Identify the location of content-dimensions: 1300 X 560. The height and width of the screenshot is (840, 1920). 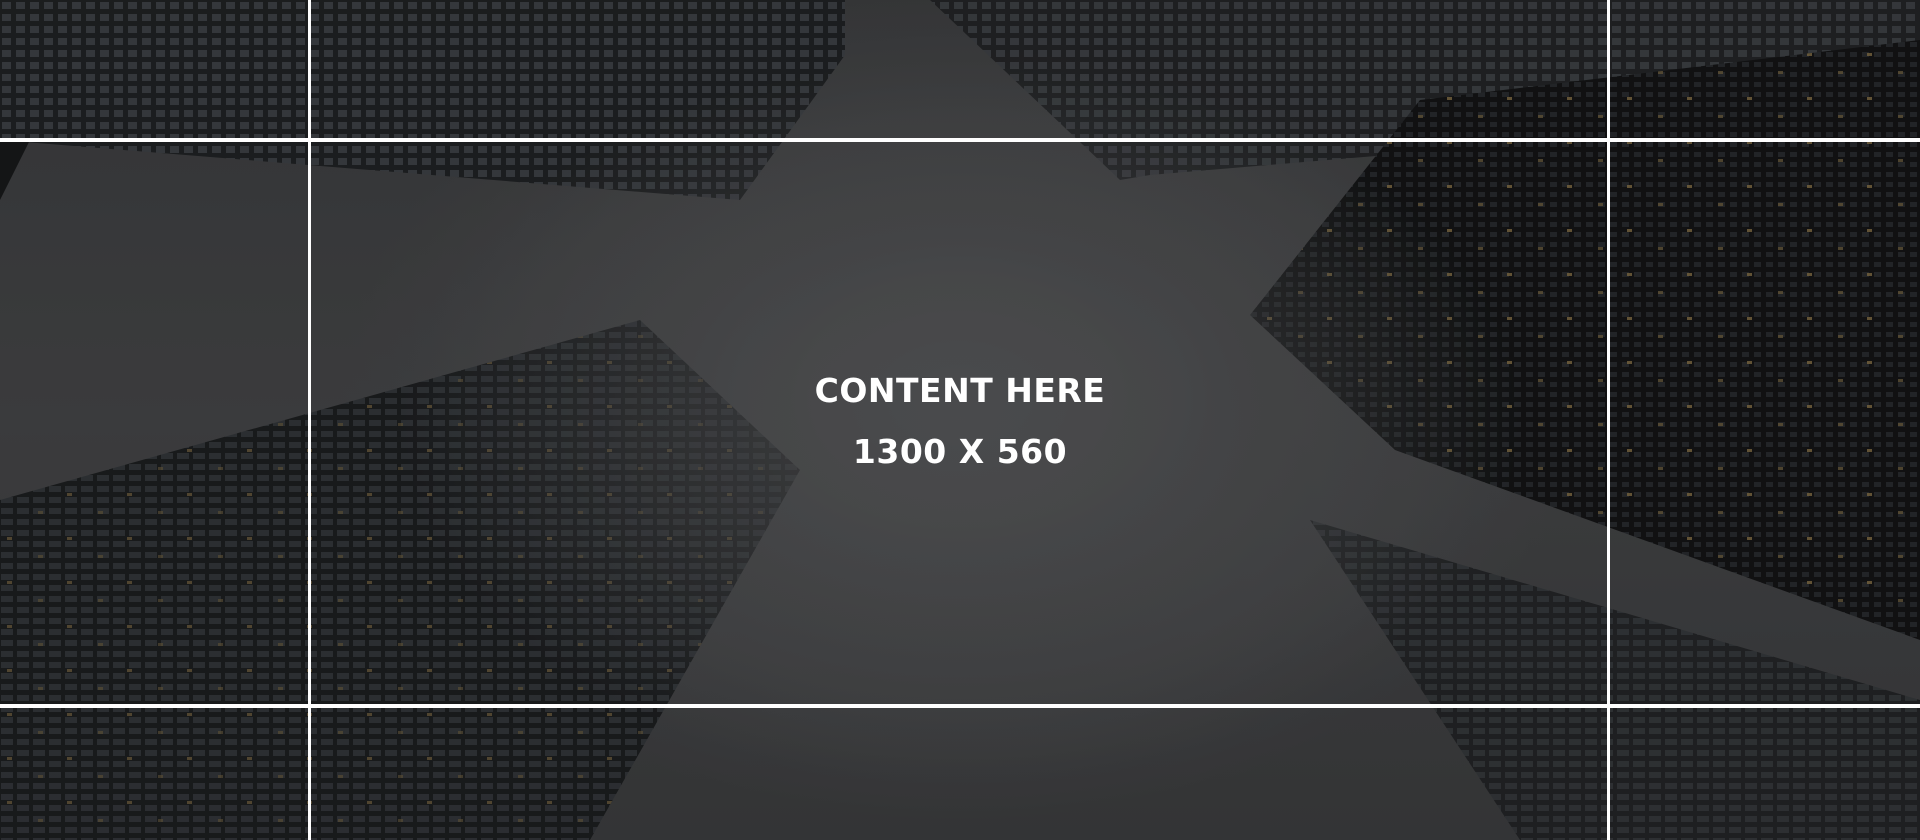
(960, 451).